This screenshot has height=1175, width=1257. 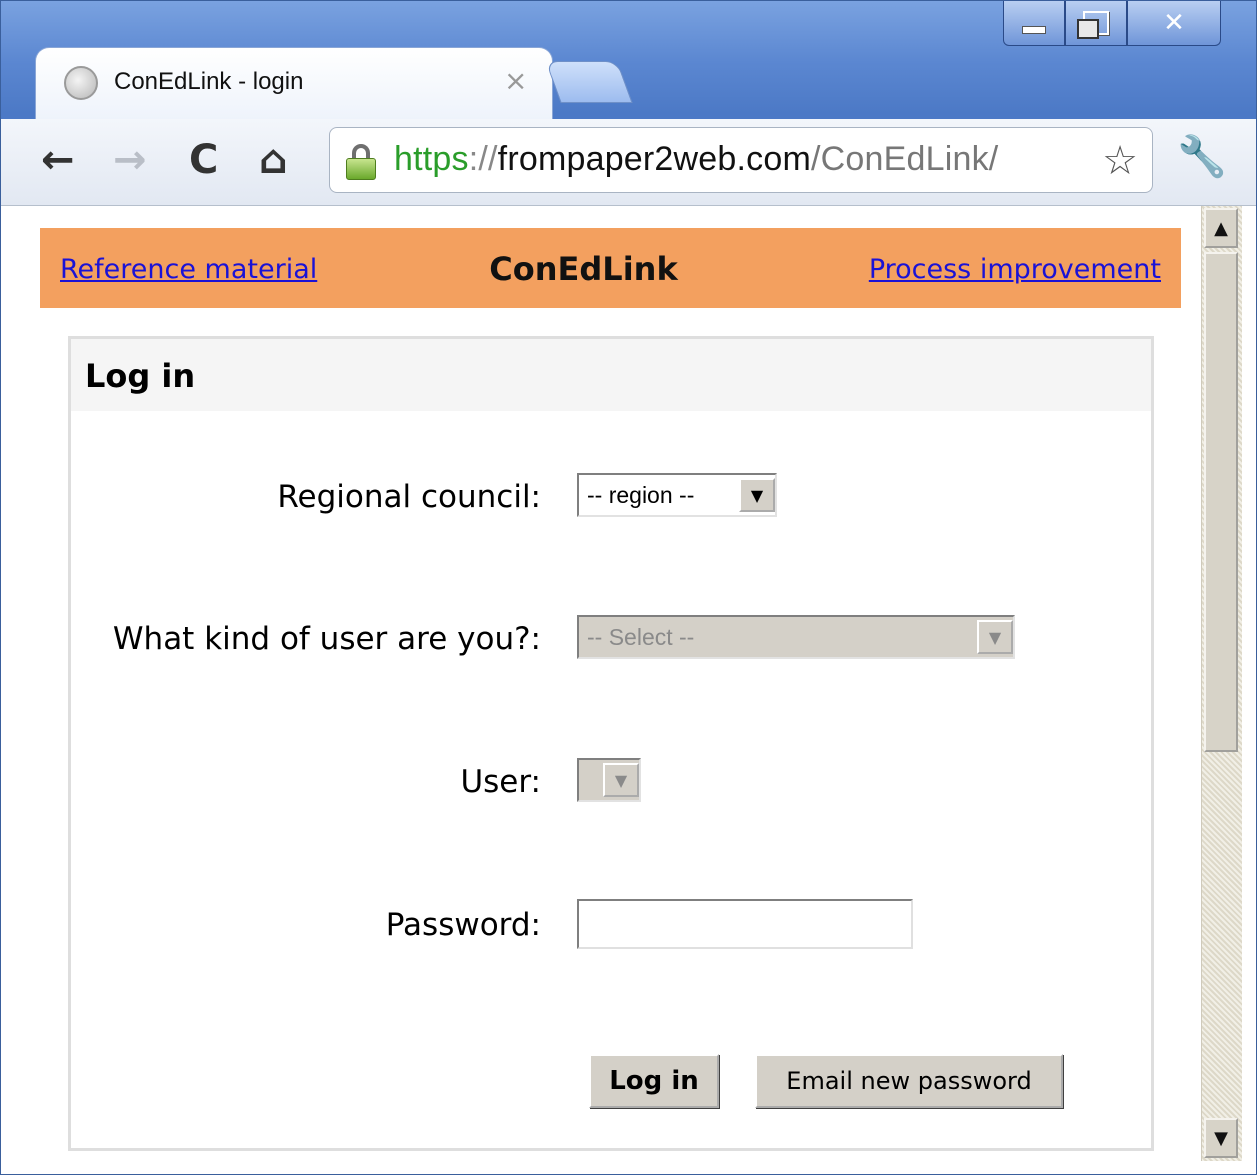 I want to click on tab-close-icon: ×, so click(x=515, y=80).